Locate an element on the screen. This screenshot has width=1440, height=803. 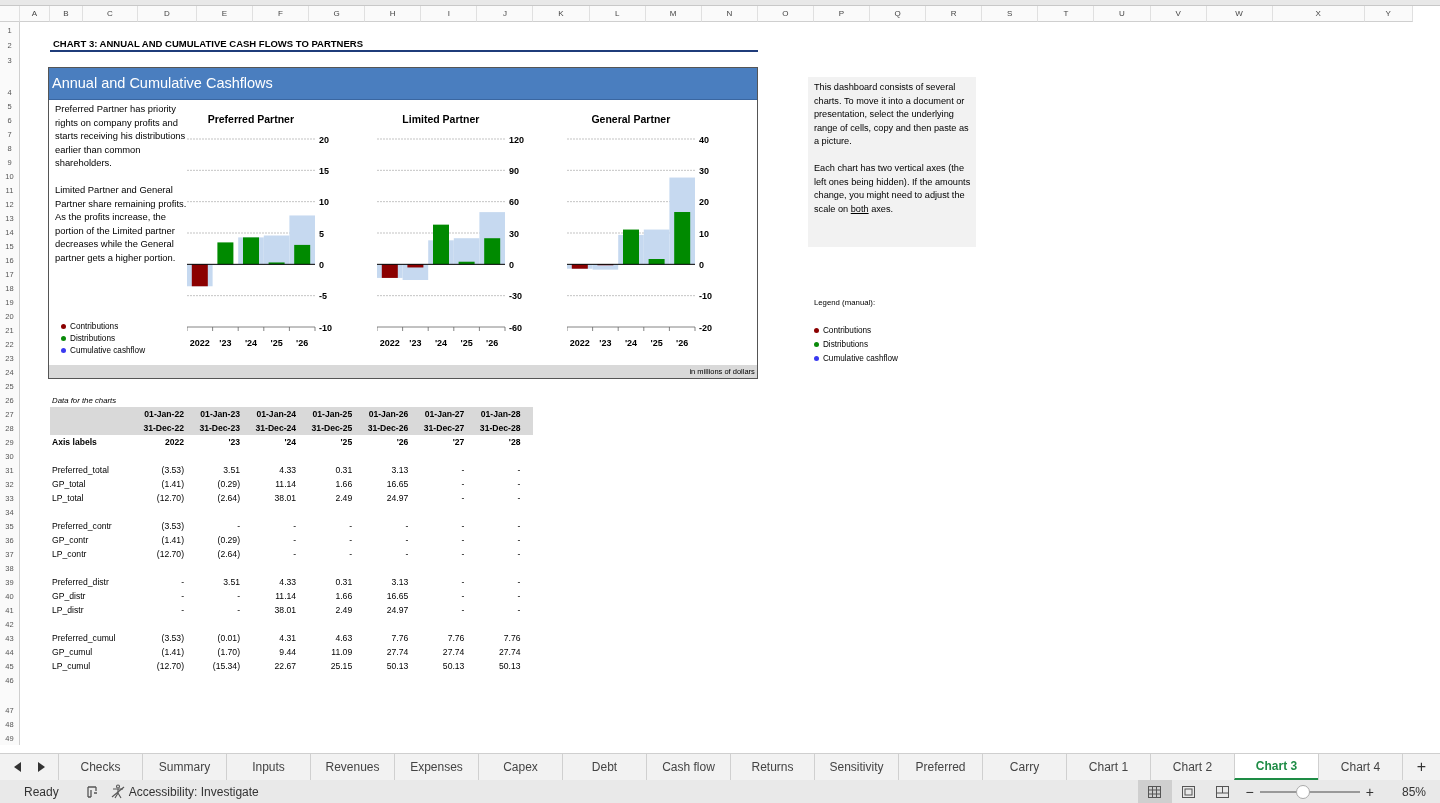
legend-label: Contributions is located at coordinates (94, 326).